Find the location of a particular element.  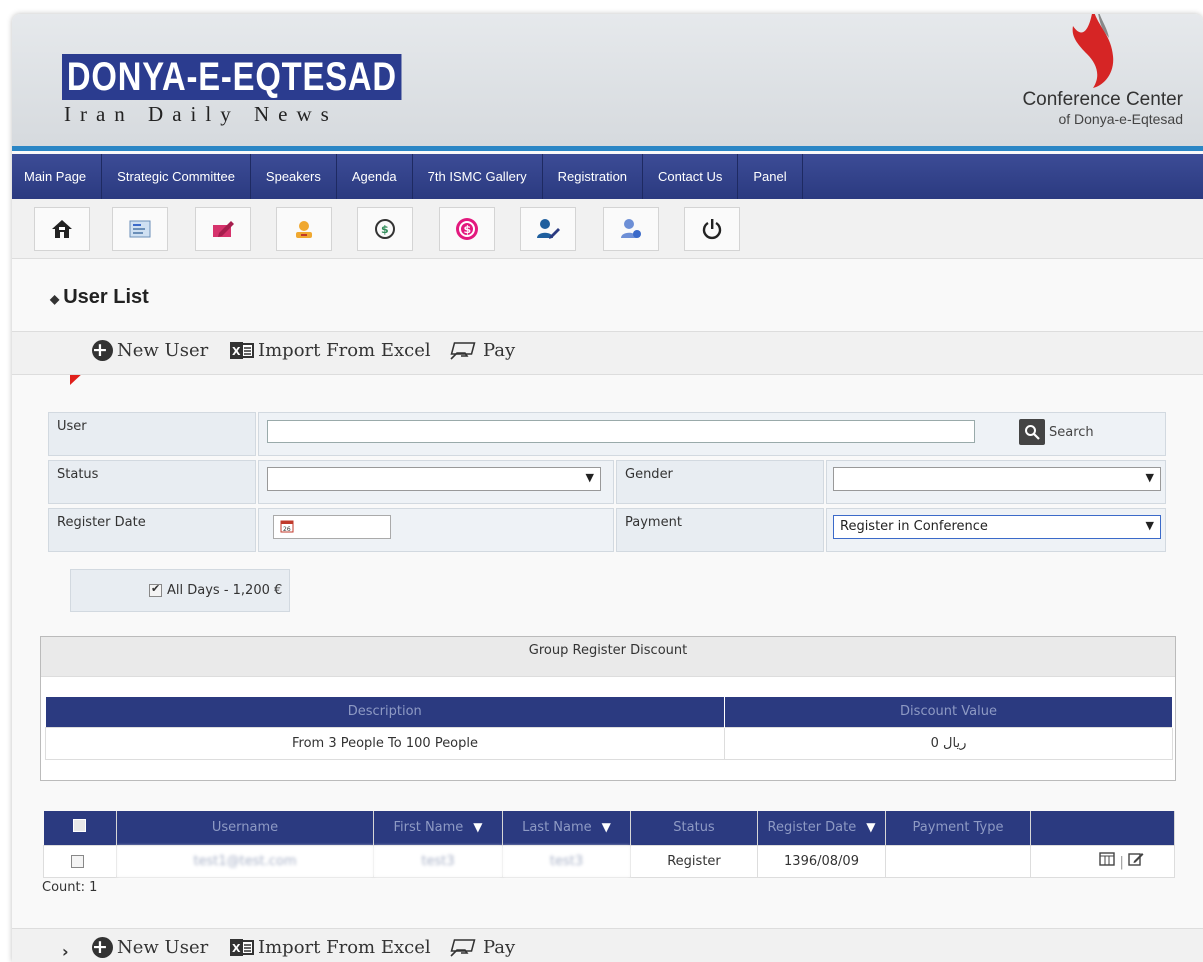

form-icon is located at coordinates (140, 229).